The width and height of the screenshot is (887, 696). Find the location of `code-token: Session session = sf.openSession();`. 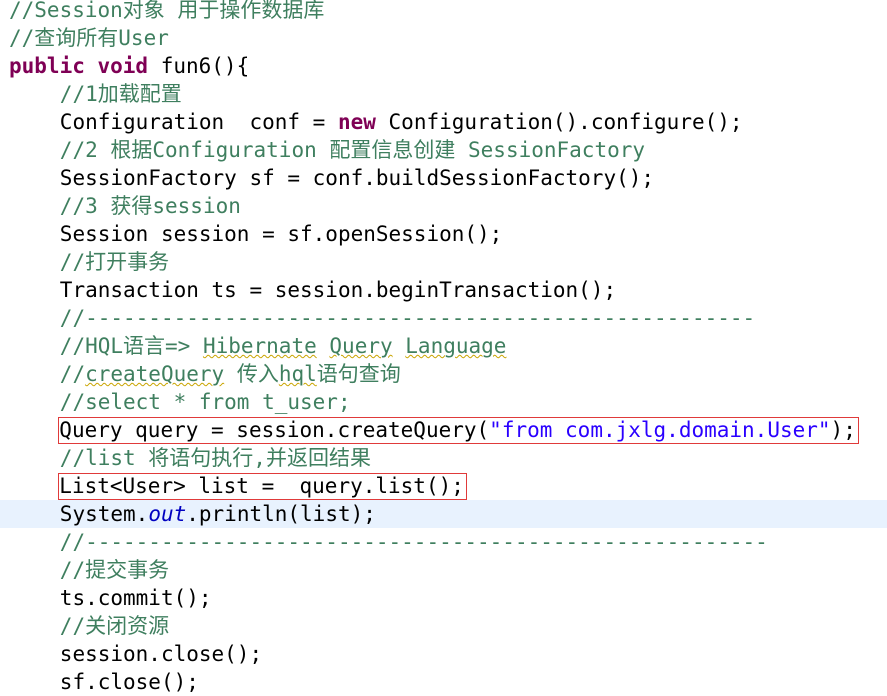

code-token: Session session = sf.openSession(); is located at coordinates (281, 234).